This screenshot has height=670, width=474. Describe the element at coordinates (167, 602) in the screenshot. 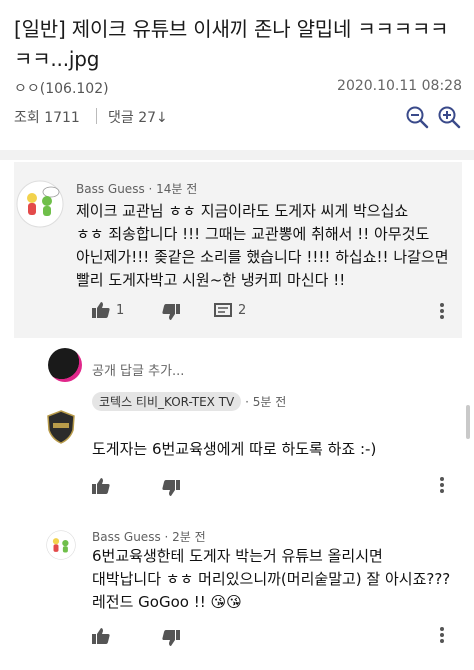

I see `comment-line: 레전드 GoGoo !! 😘😘` at that location.